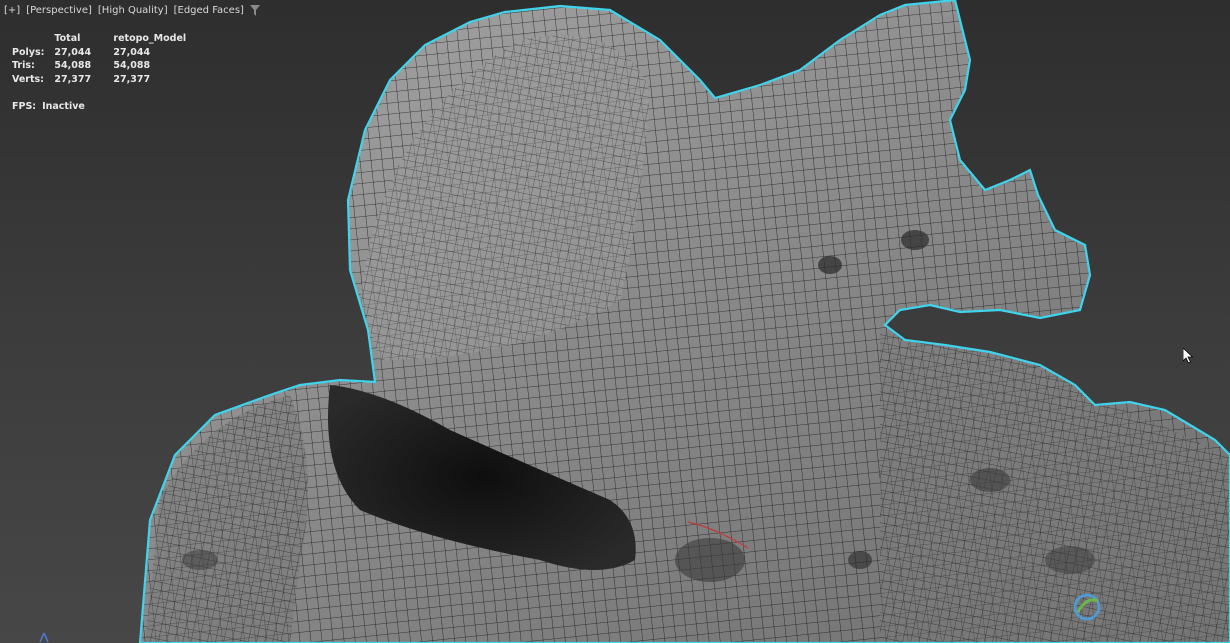 The width and height of the screenshot is (1230, 643). I want to click on stats-total-value: 54,088, so click(73, 65).